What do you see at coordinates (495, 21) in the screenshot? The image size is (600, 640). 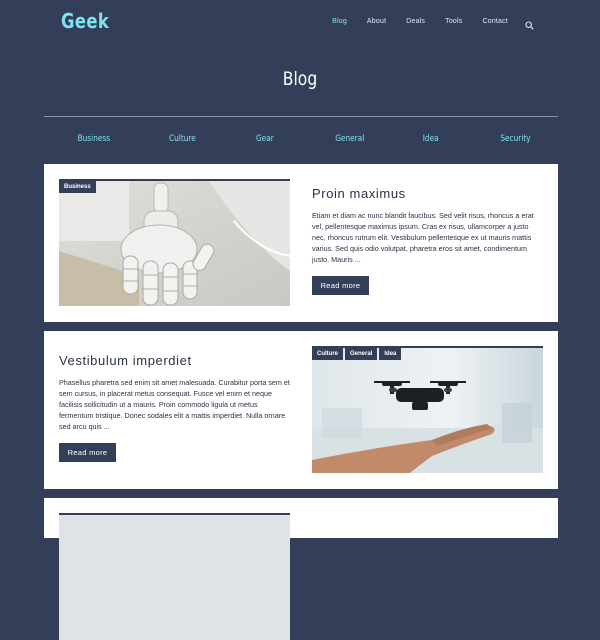 I see `nav-item-contact: Contact` at bounding box center [495, 21].